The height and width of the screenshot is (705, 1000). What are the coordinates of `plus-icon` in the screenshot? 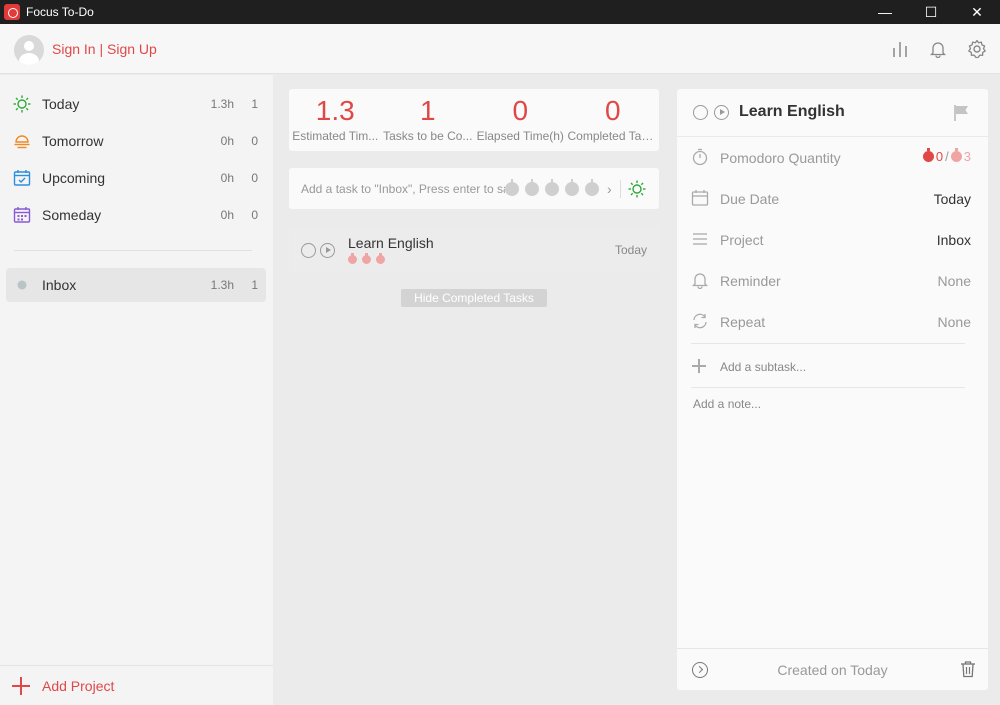 It's located at (21, 685).